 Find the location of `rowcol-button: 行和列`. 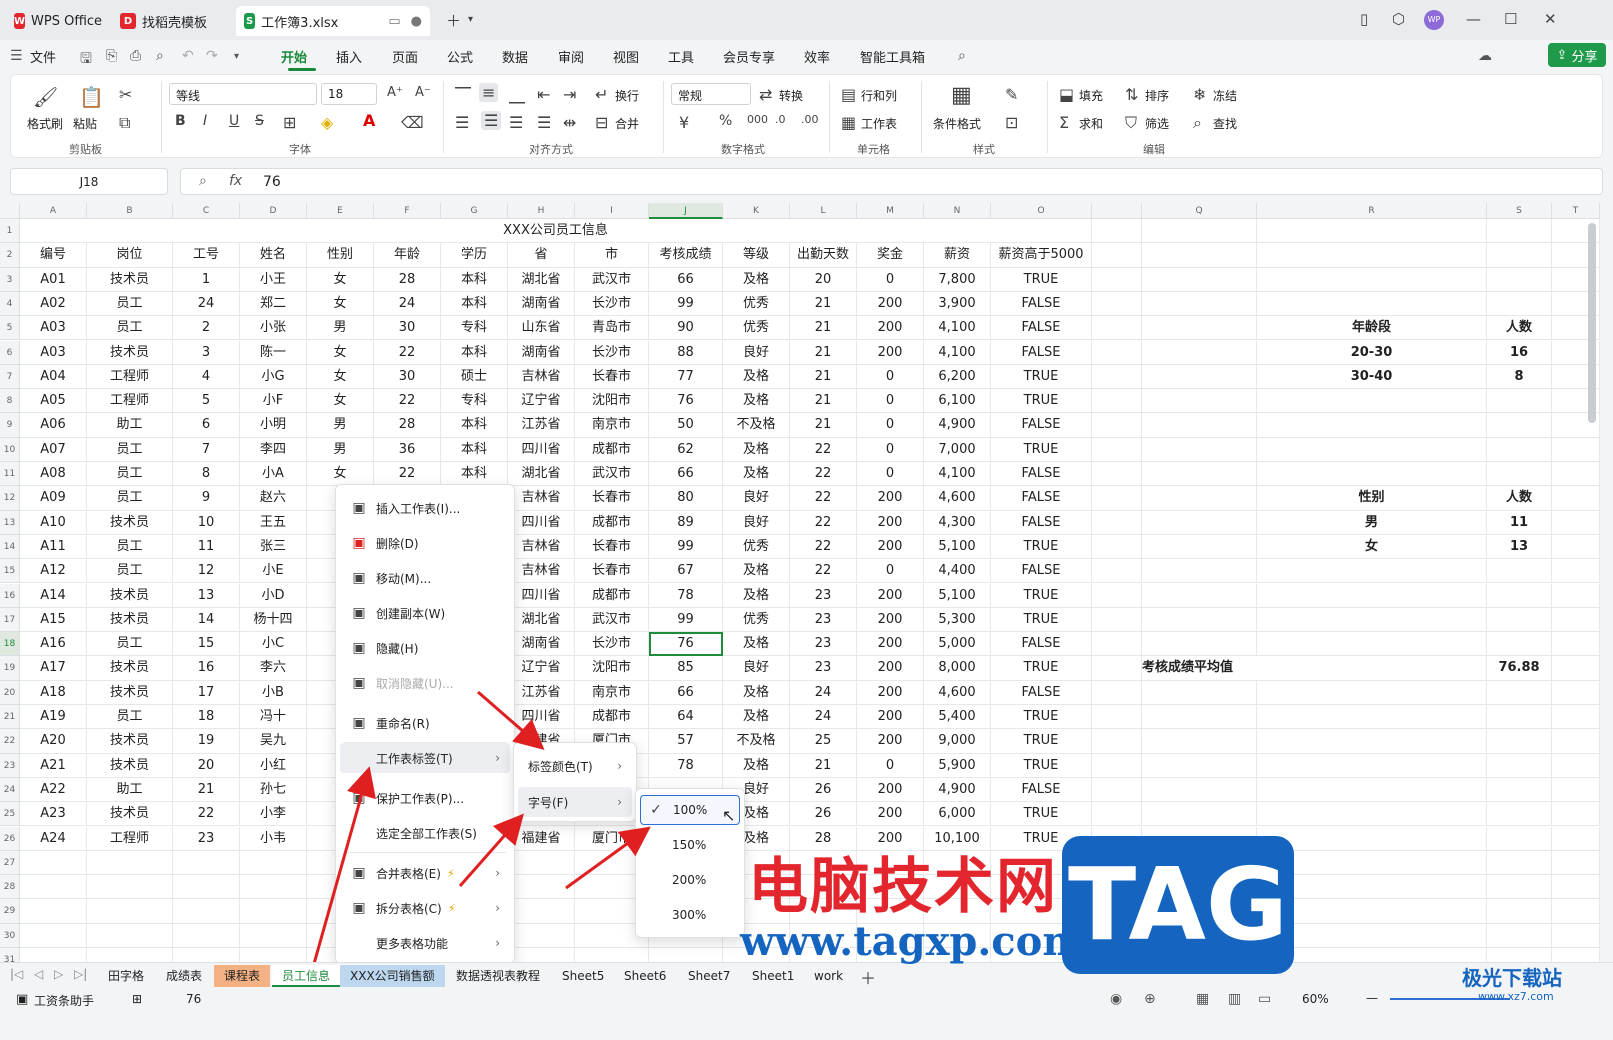

rowcol-button: 行和列 is located at coordinates (879, 95).